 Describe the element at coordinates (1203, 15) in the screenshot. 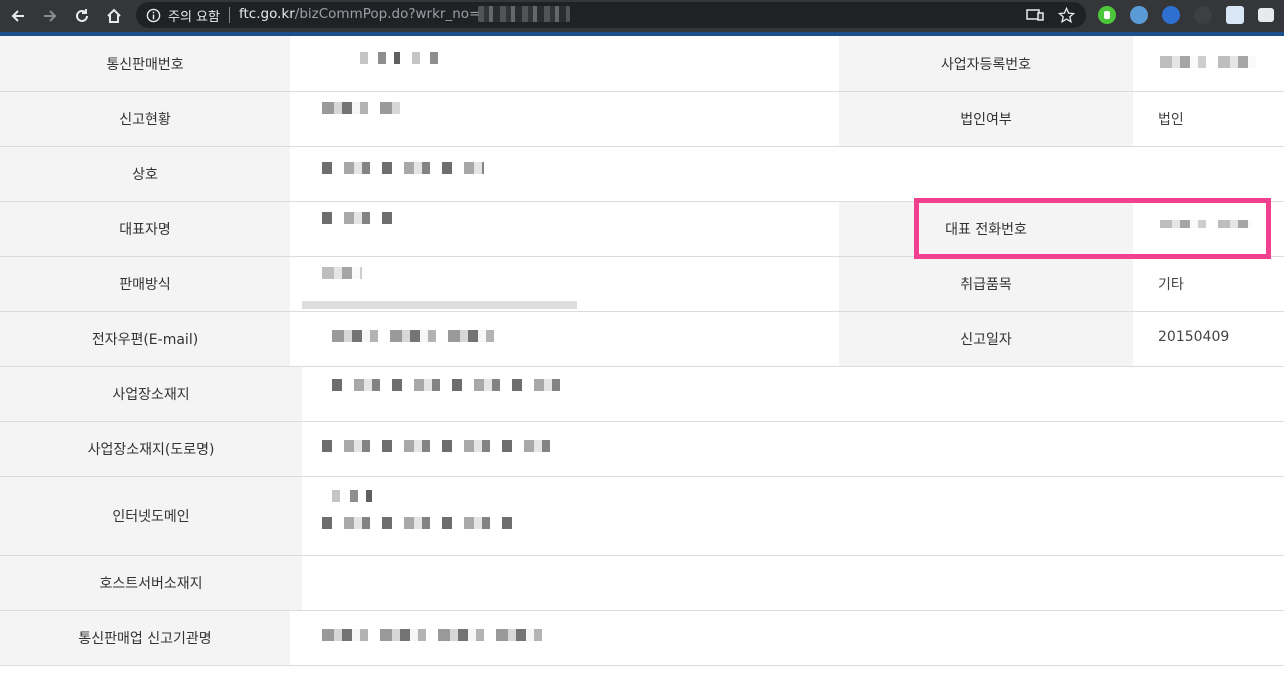

I see `extension-dim-icon` at that location.